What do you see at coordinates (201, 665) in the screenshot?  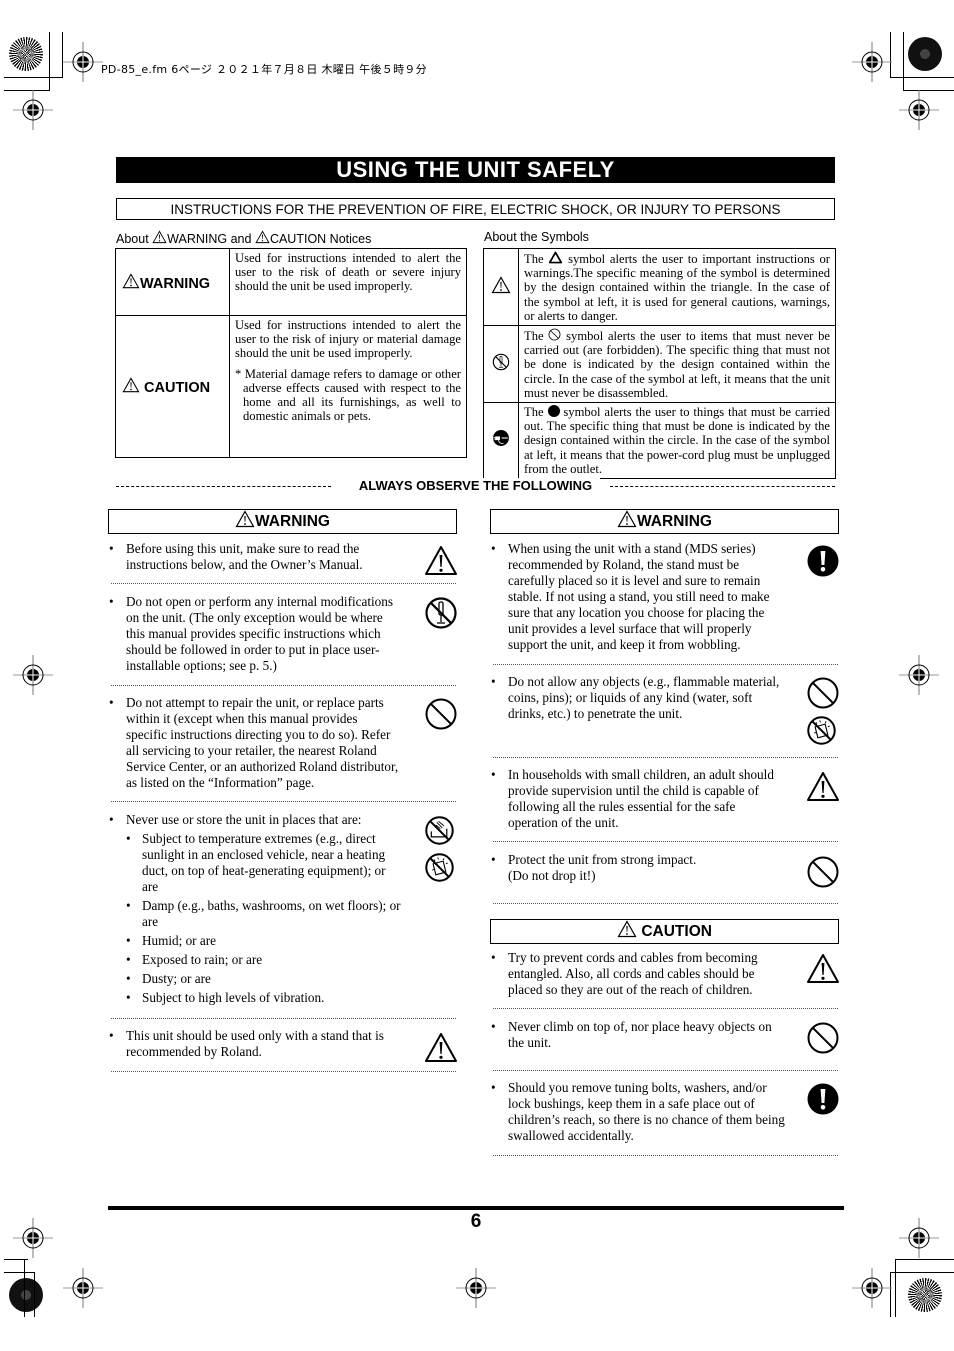 I see `item-text-line: installable options; see p. 5.)` at bounding box center [201, 665].